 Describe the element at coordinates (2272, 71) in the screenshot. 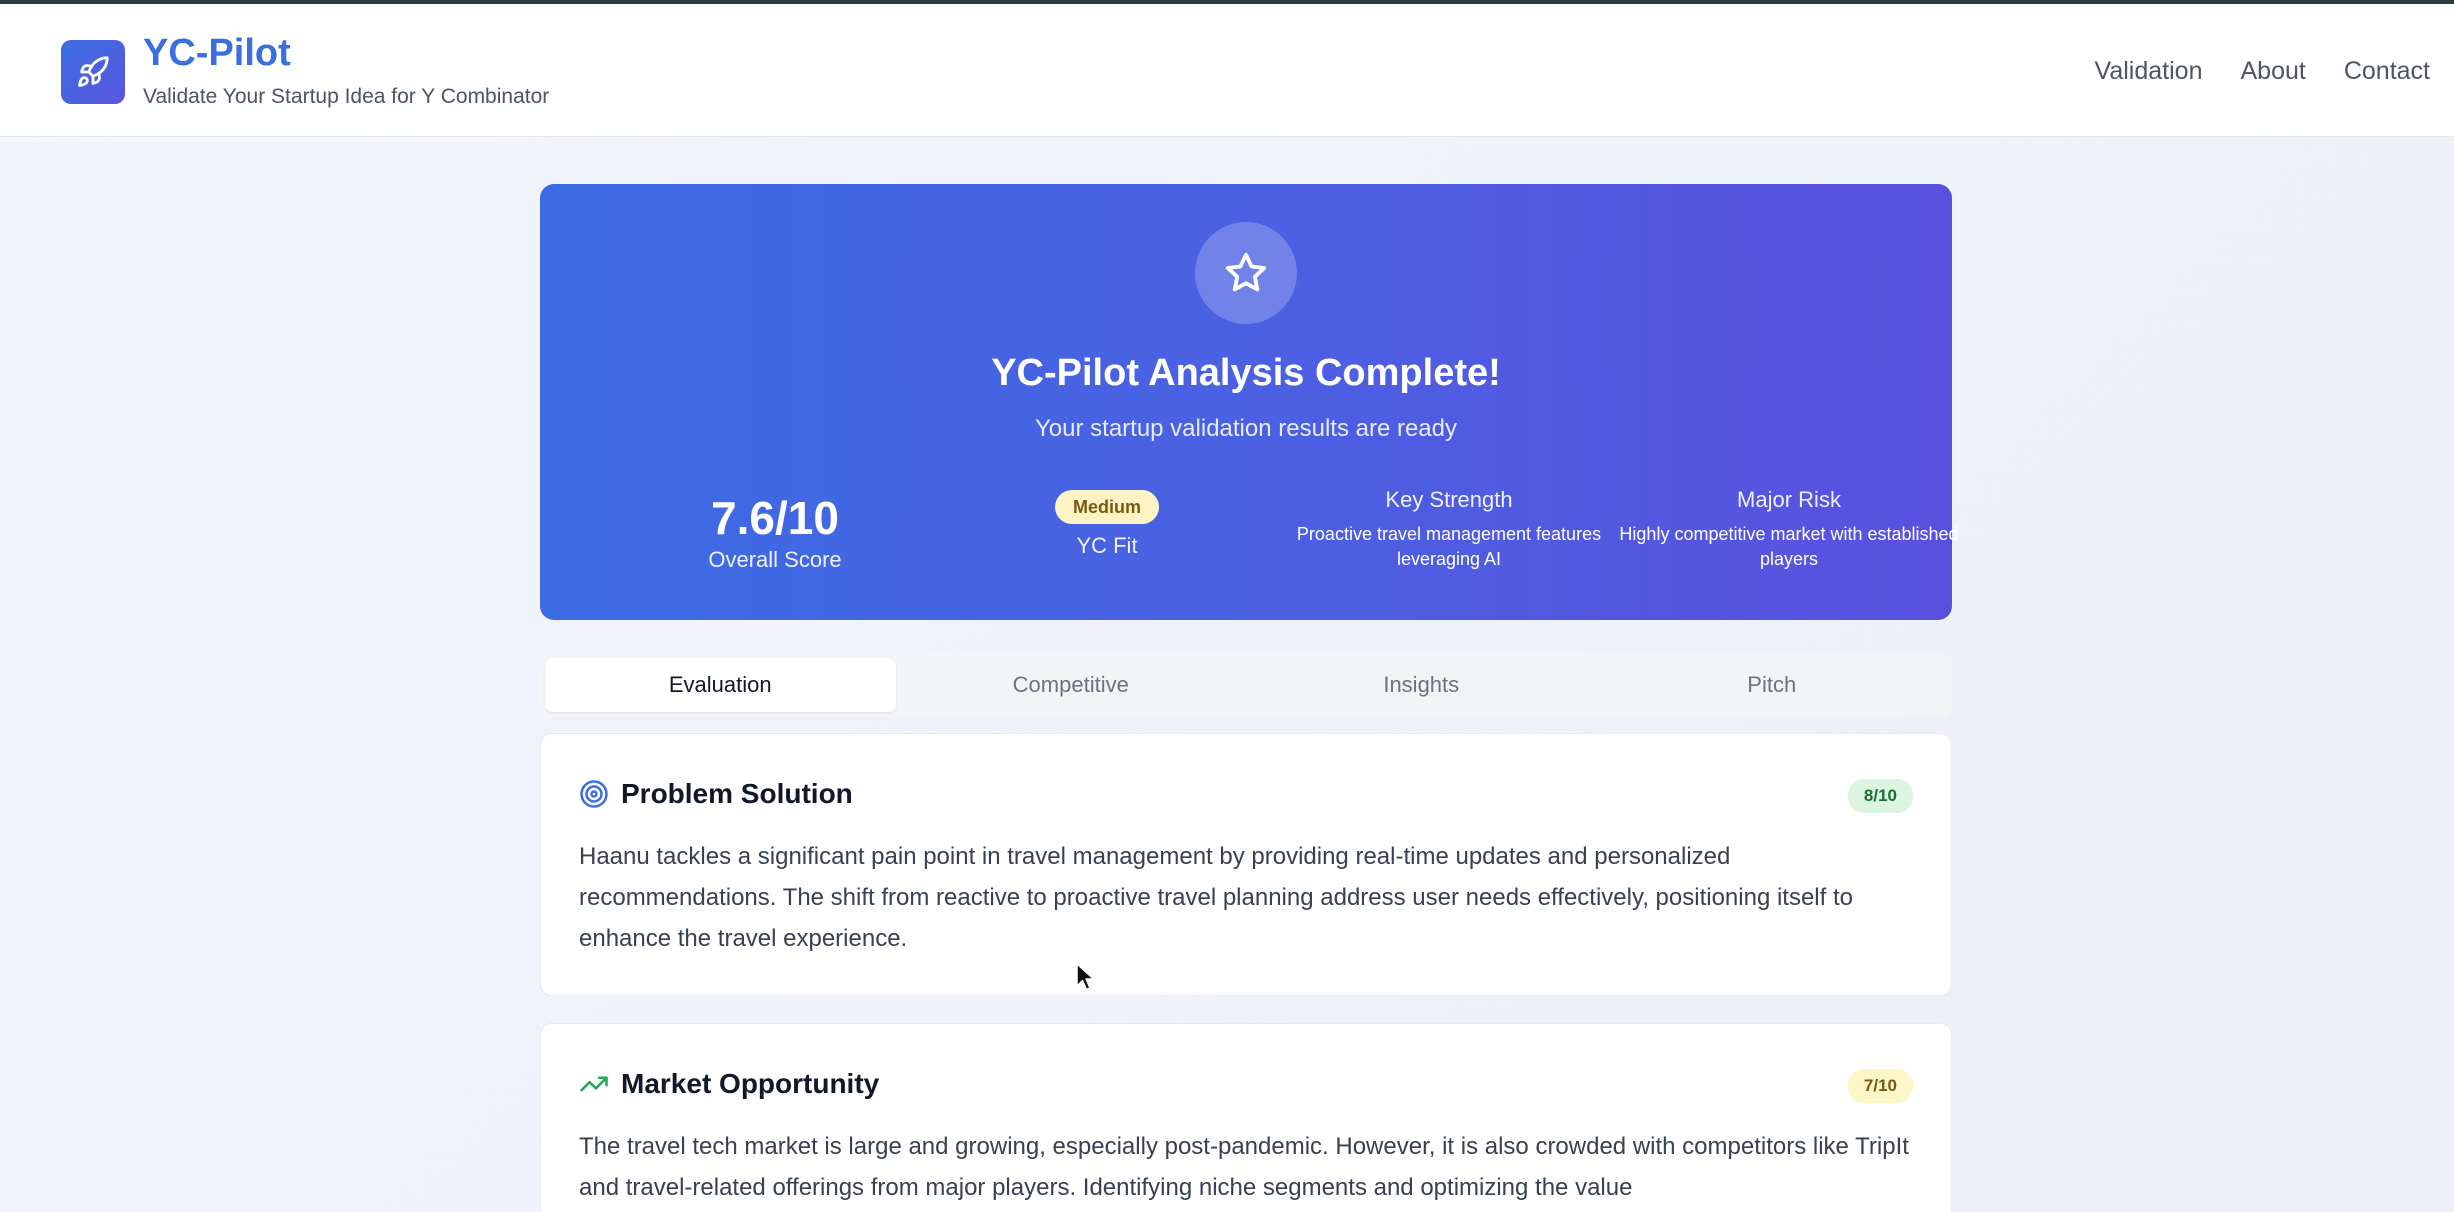

I see `nav-about: About` at that location.